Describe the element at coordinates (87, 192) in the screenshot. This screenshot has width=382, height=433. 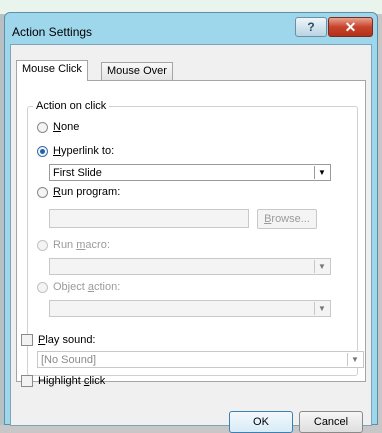
I see `run-program-label: Run program:` at that location.